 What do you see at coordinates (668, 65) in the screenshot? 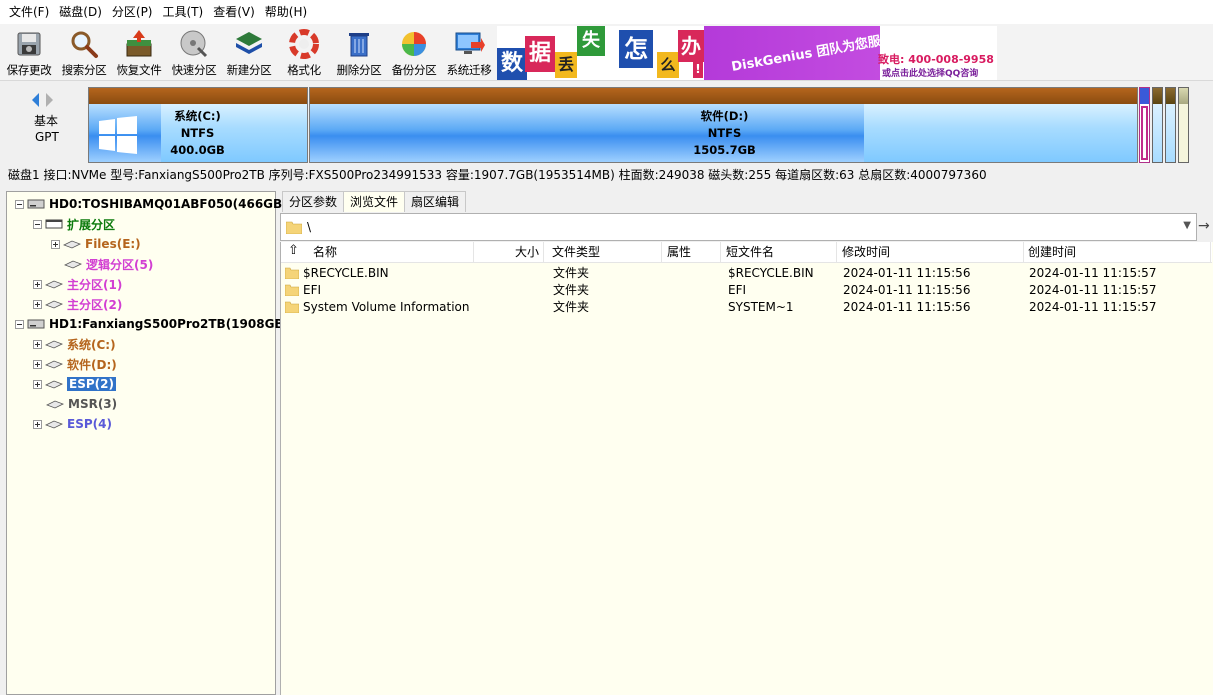
I see `banner-tile: 么` at bounding box center [668, 65].